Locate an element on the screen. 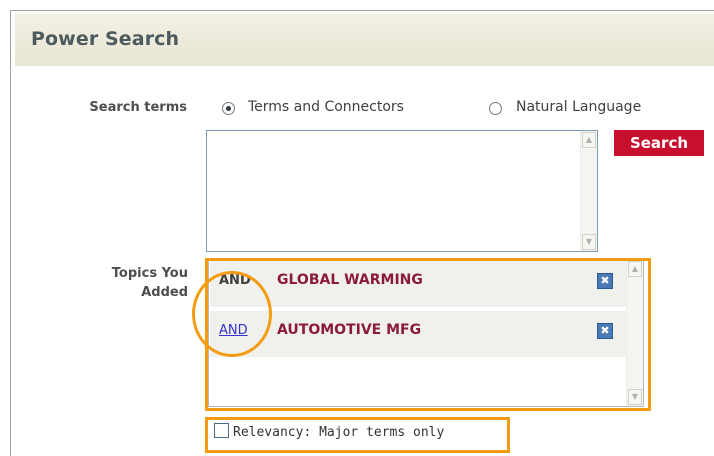  natural-language-radio is located at coordinates (495, 108).